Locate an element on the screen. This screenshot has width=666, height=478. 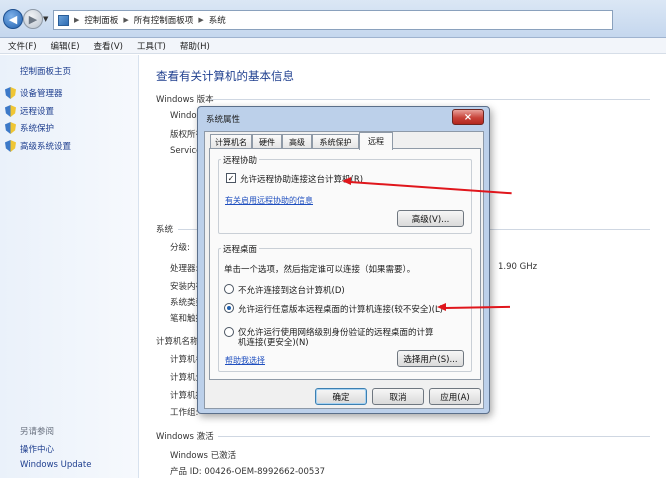
dialog-title: 系统属性 is located at coordinates (223, 120).